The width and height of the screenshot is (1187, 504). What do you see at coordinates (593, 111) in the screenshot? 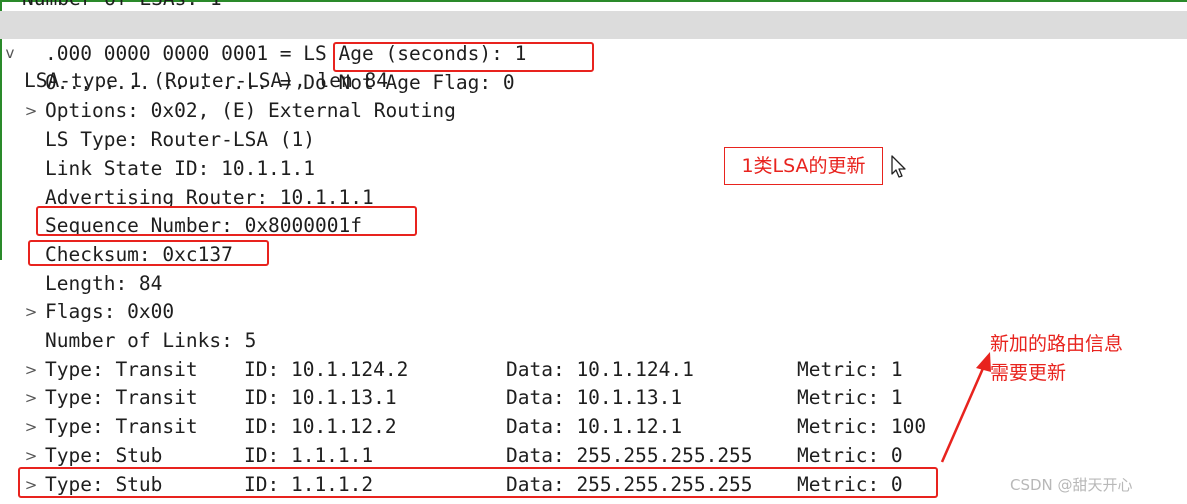
I see `field-row: > Options: 0x02, (E) External Routing` at bounding box center [593, 111].